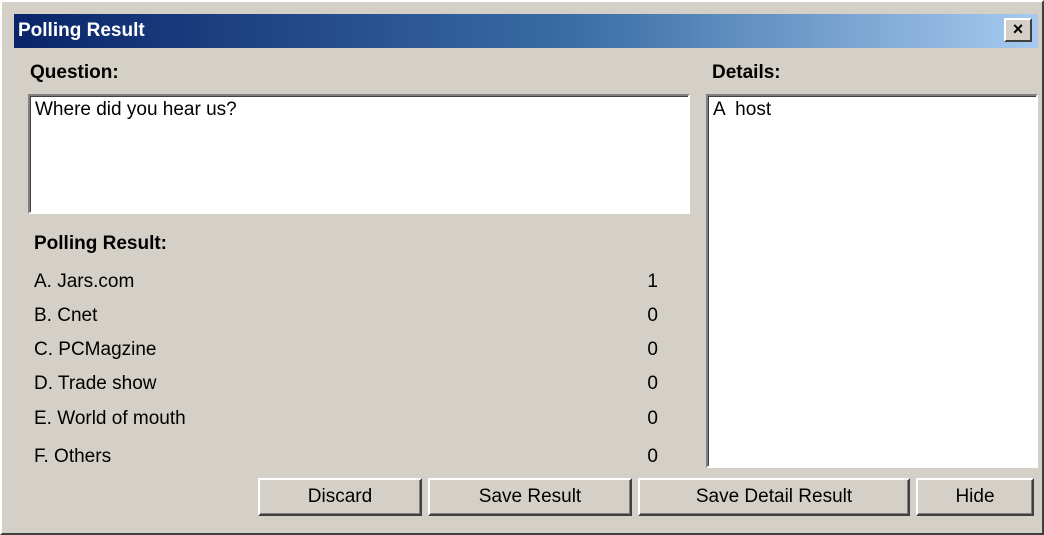 The width and height of the screenshot is (1044, 535). I want to click on close-button: ×, so click(1018, 30).